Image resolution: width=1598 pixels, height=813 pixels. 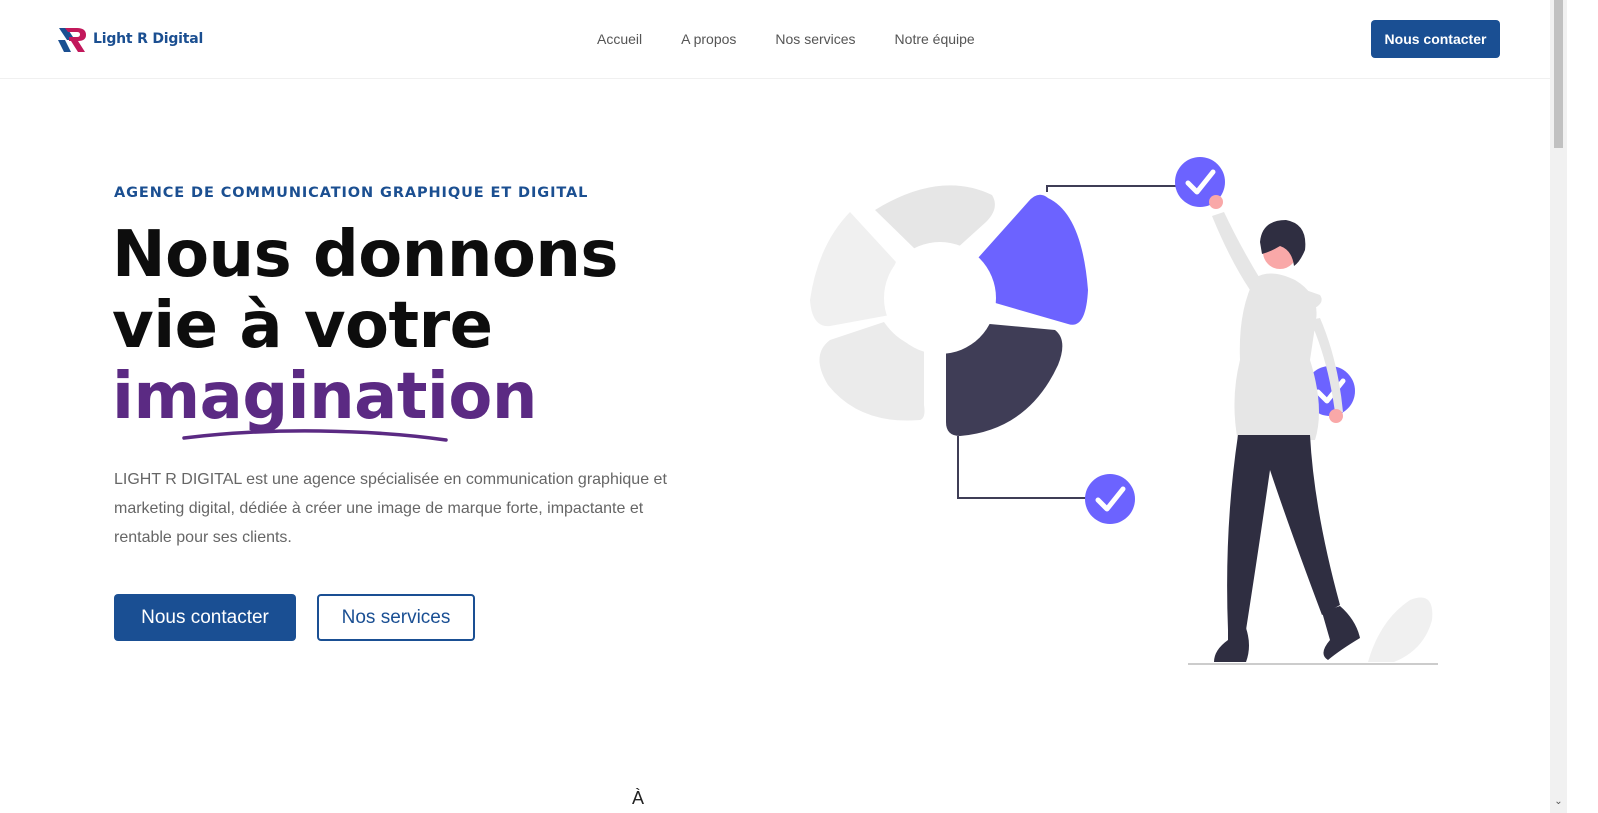 What do you see at coordinates (935, 218) in the screenshot?
I see `petal-top` at bounding box center [935, 218].